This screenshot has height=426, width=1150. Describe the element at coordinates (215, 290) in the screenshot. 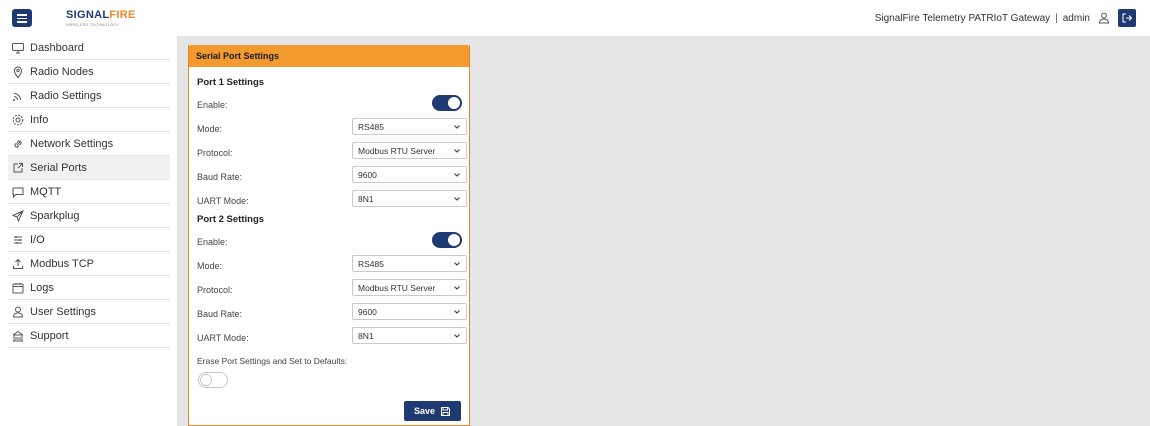

I see `port2-protocol-label: Protocol:` at that location.